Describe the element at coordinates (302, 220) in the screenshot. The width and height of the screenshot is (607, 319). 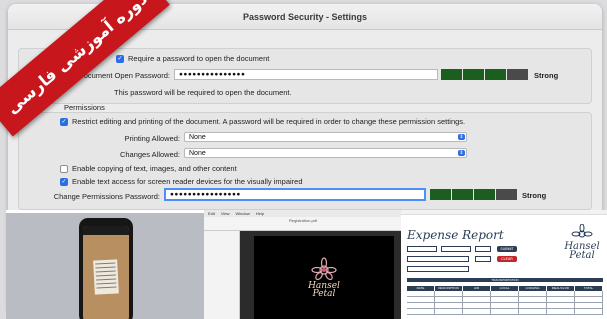
I see `pdf-doc-title: Registration.pdf` at that location.